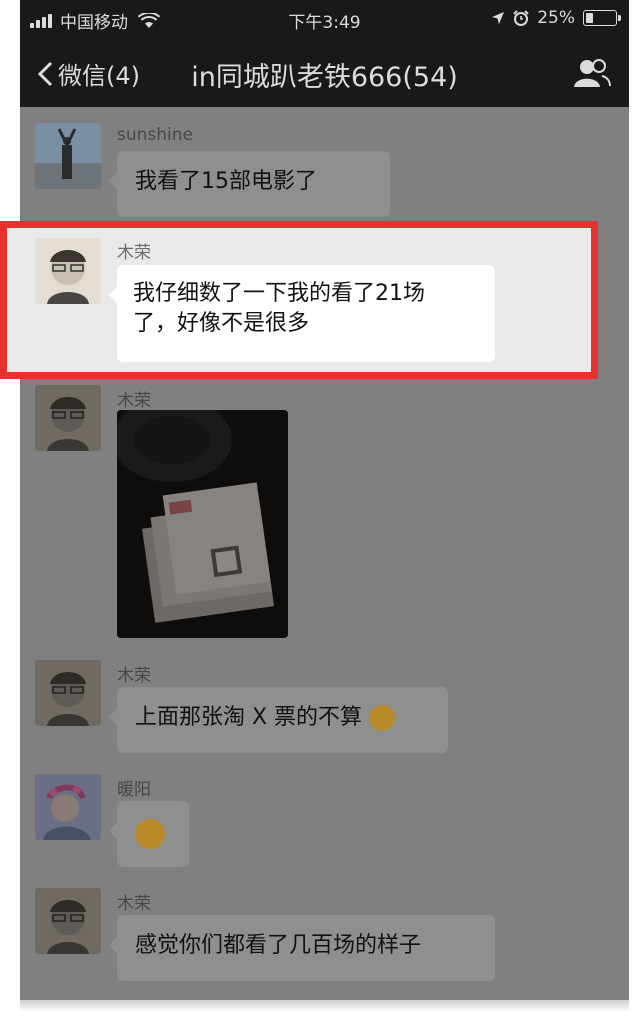 The width and height of the screenshot is (641, 1026). I want to click on message-bubble: 感觉你们都看了几百场的样子, so click(302, 948).